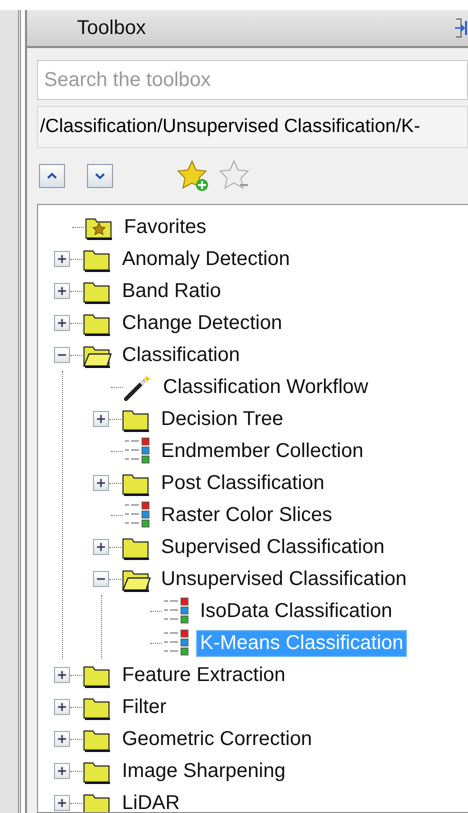 The height and width of the screenshot is (813, 468). I want to click on tree-item: Anomaly Detection, so click(206, 259).